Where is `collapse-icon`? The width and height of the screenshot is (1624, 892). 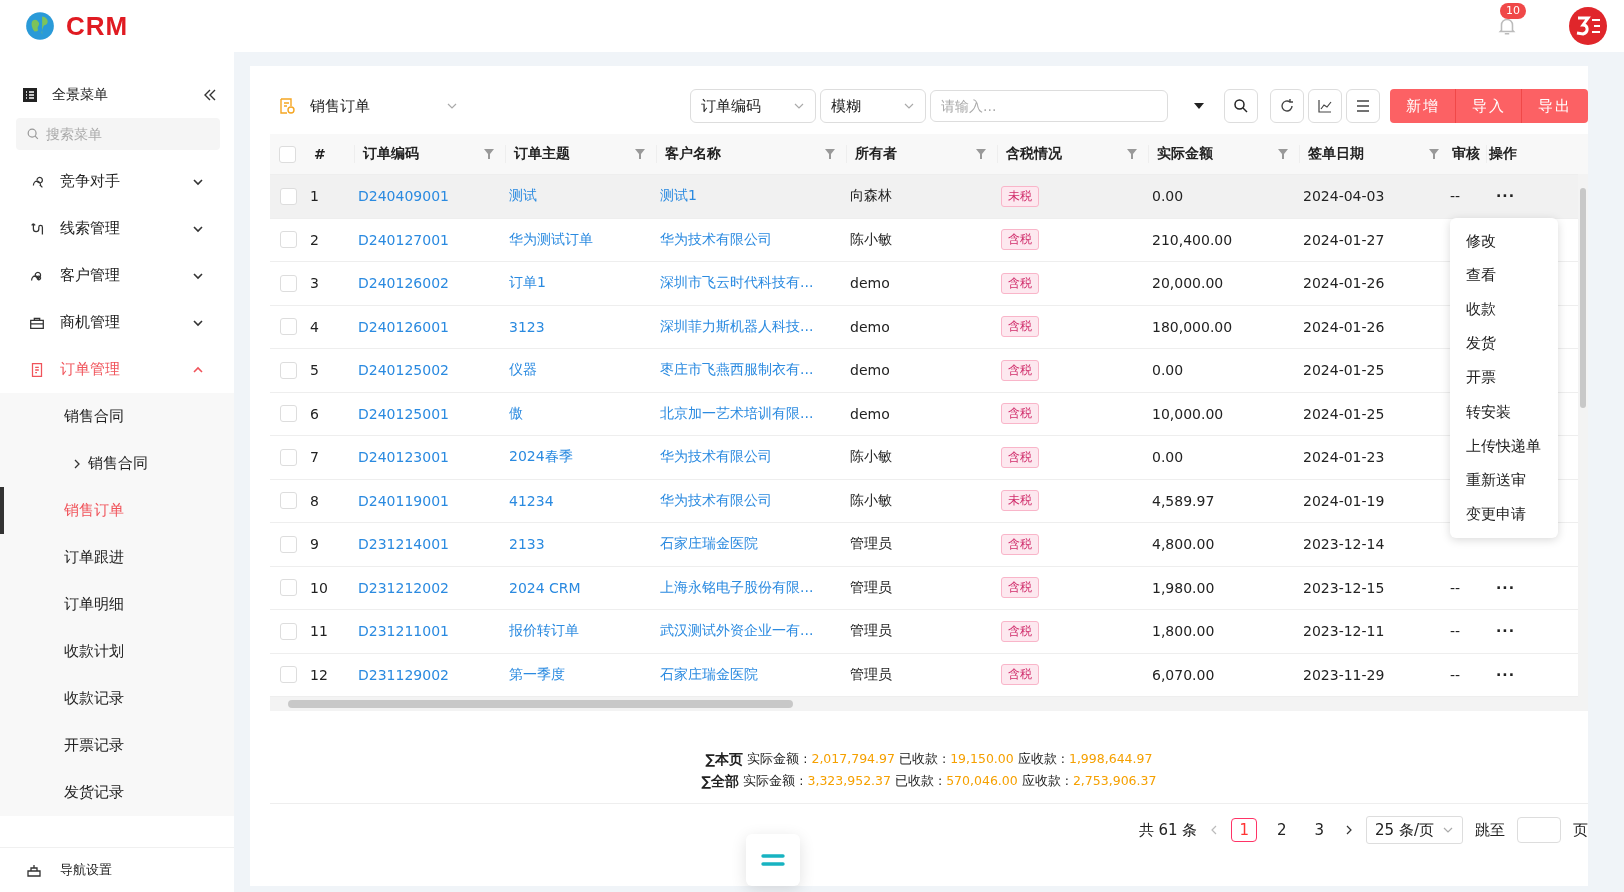
collapse-icon is located at coordinates (210, 95).